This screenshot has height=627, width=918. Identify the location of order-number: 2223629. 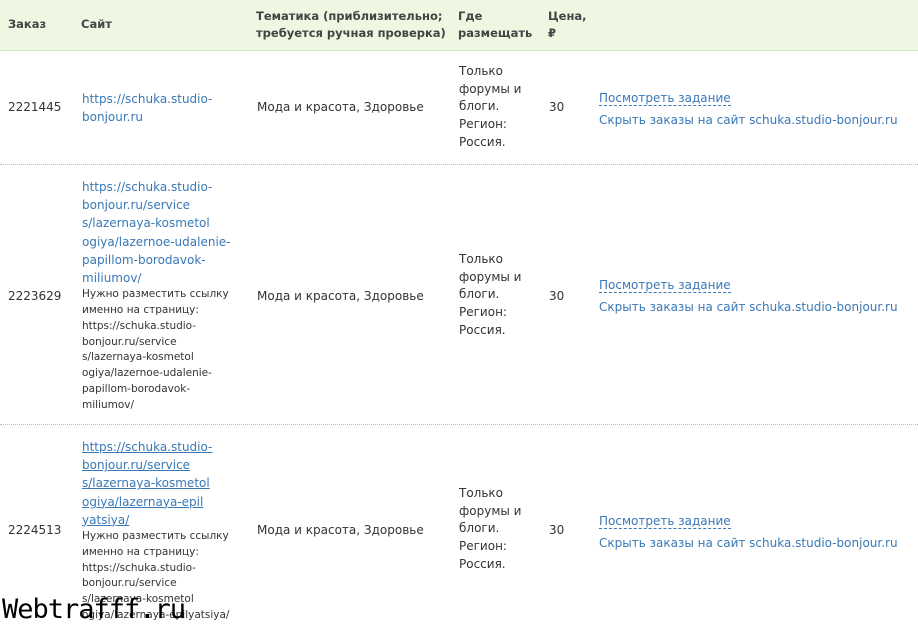
(35, 296).